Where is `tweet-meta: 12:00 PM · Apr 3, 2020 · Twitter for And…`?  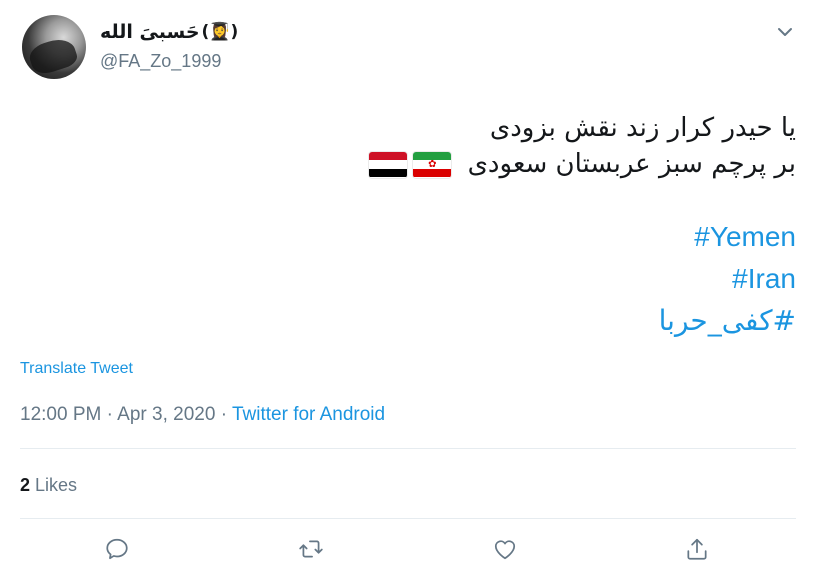
tweet-meta: 12:00 PM · Apr 3, 2020 · Twitter for And… is located at coordinates (202, 415).